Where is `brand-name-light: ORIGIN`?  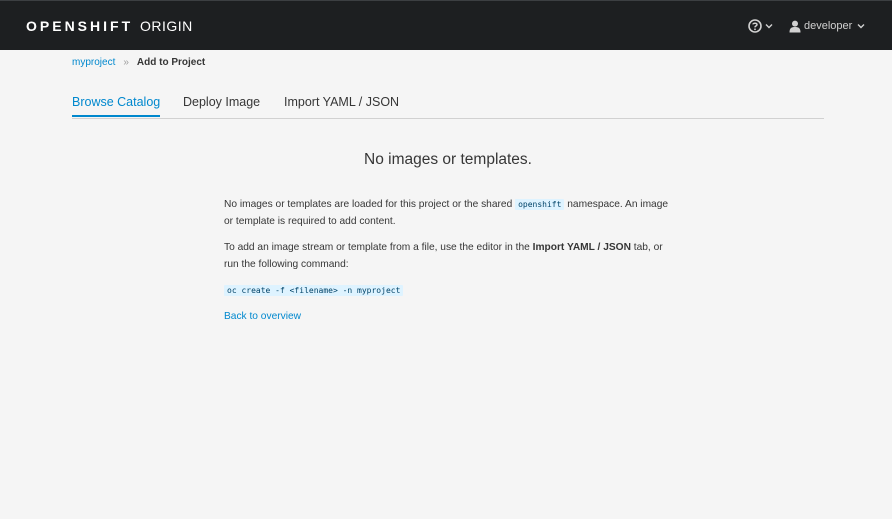
brand-name-light: ORIGIN is located at coordinates (166, 26).